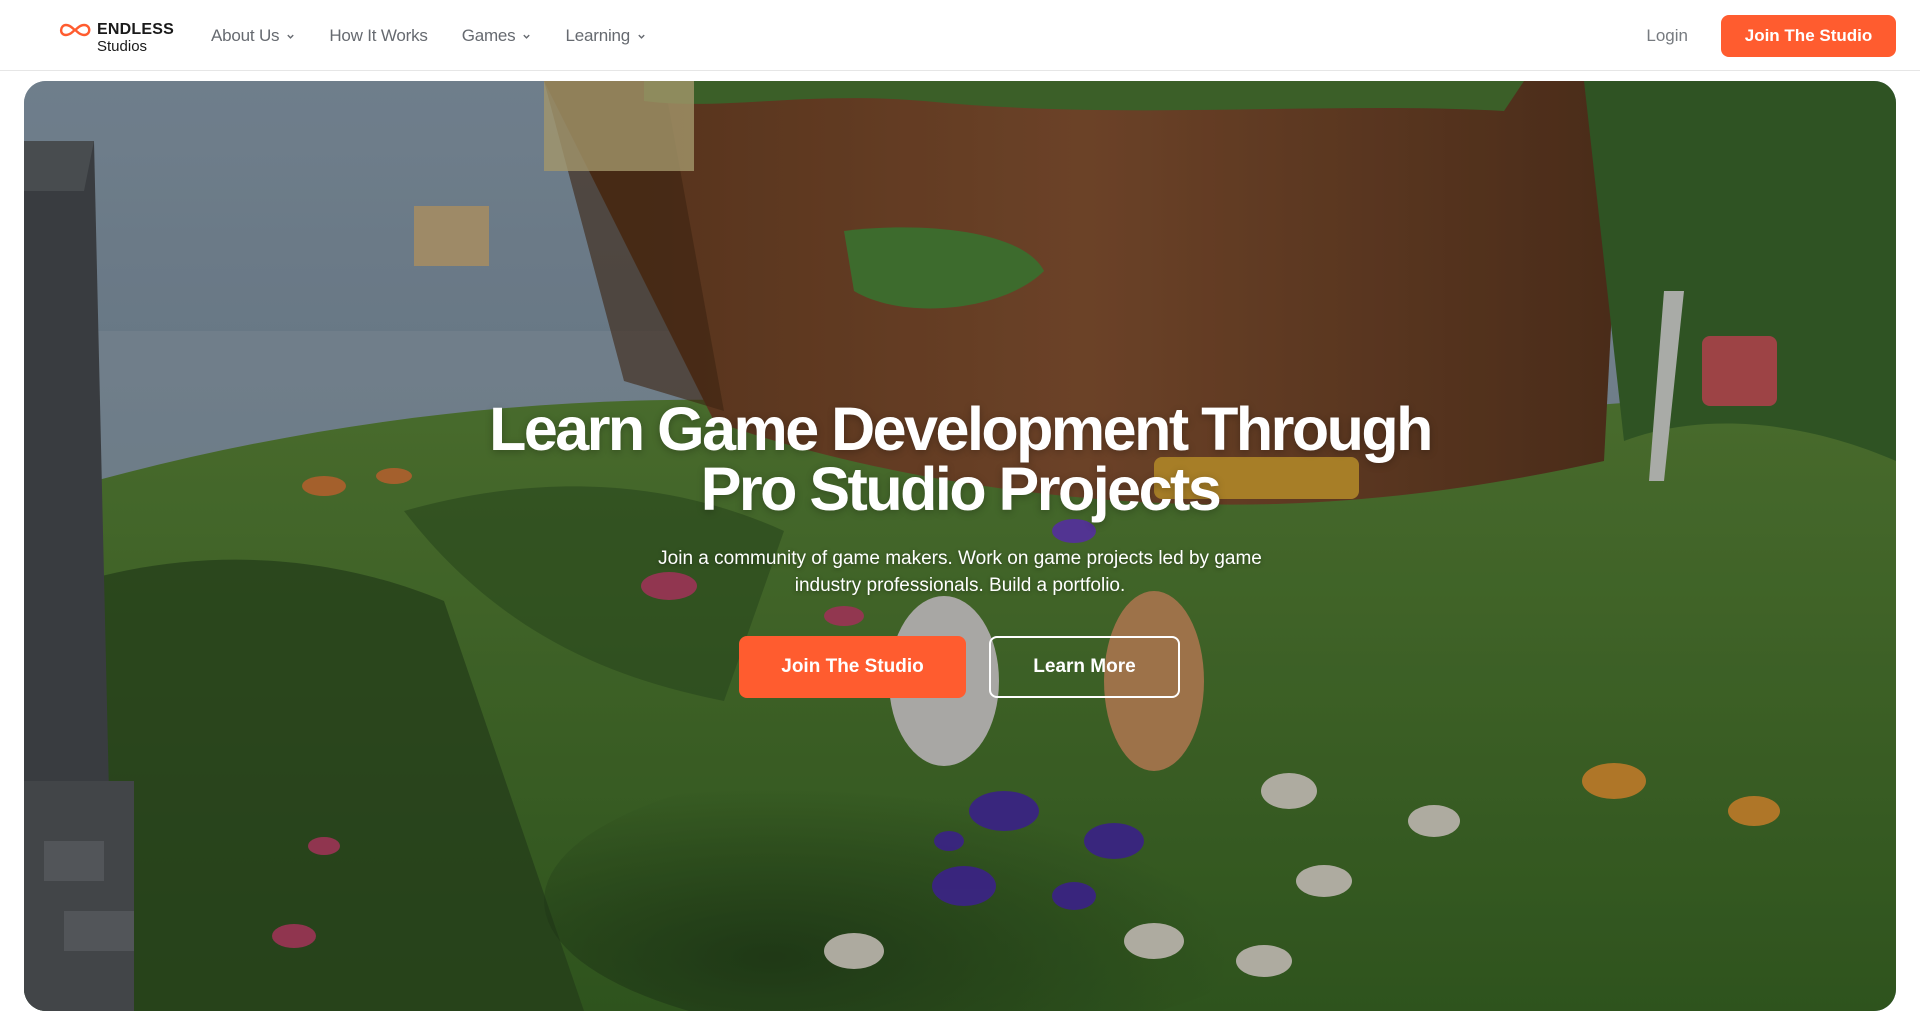 Image resolution: width=1920 pixels, height=1011 pixels. I want to click on menu-item-label: Learning, so click(598, 35).